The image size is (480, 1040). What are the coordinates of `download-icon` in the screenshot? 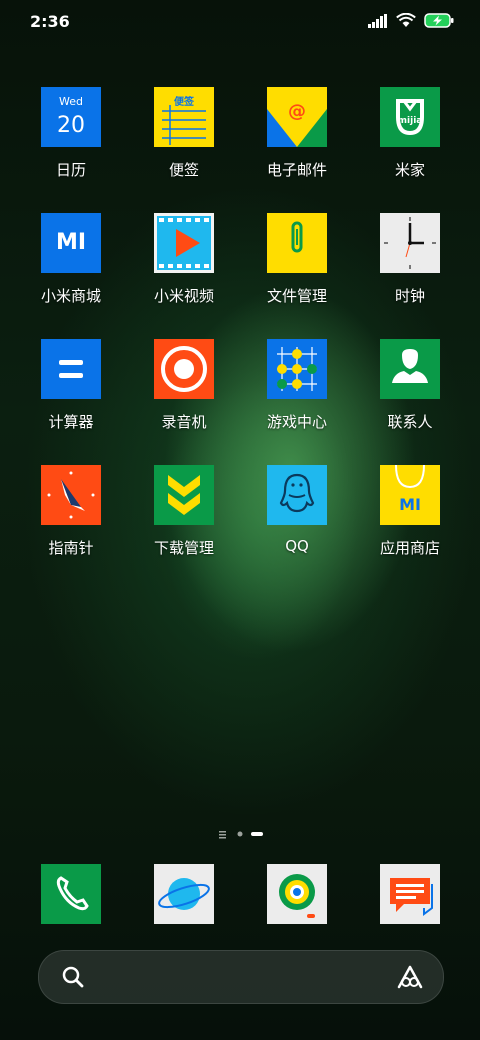 It's located at (184, 495).